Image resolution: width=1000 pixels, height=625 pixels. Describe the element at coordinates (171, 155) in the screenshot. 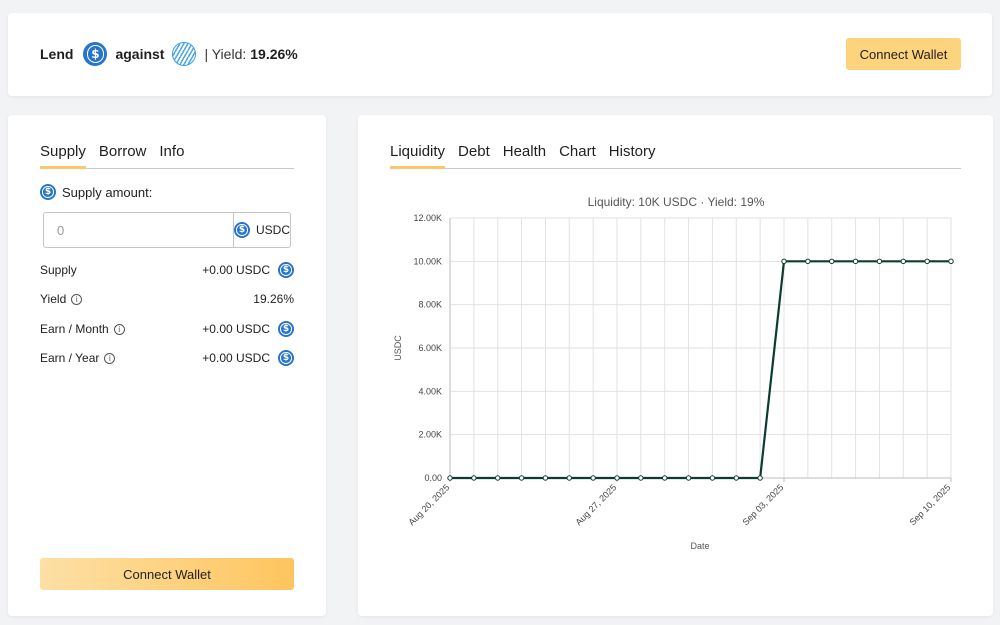

I see `tab-info: Info` at that location.